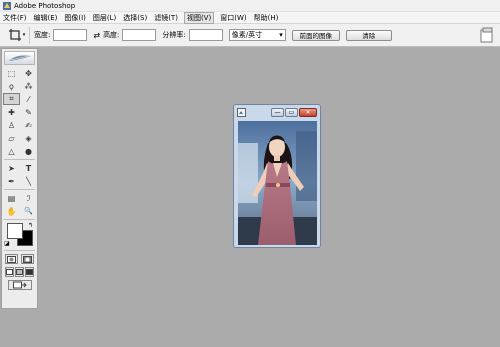 Image resolution: width=500 pixels, height=347 pixels. I want to click on history-brush-tool-icon: ✍, so click(28, 125).